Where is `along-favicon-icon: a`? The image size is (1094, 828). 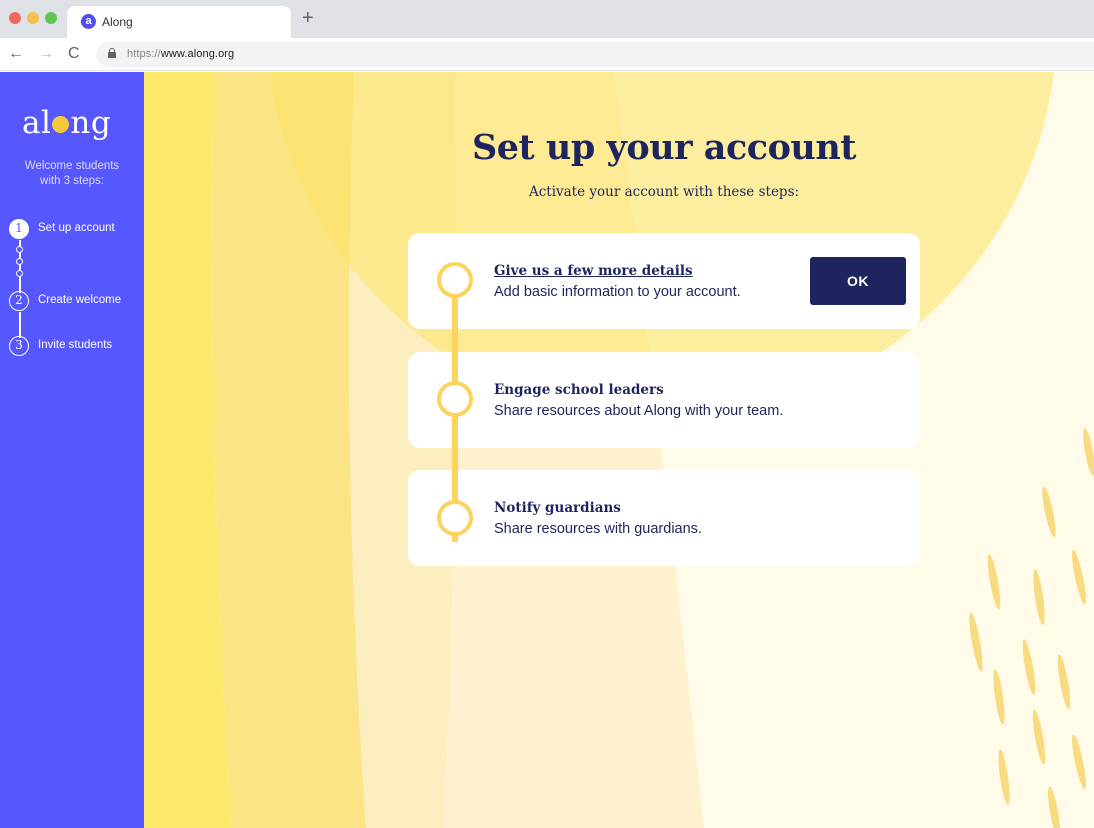 along-favicon-icon: a is located at coordinates (88, 21).